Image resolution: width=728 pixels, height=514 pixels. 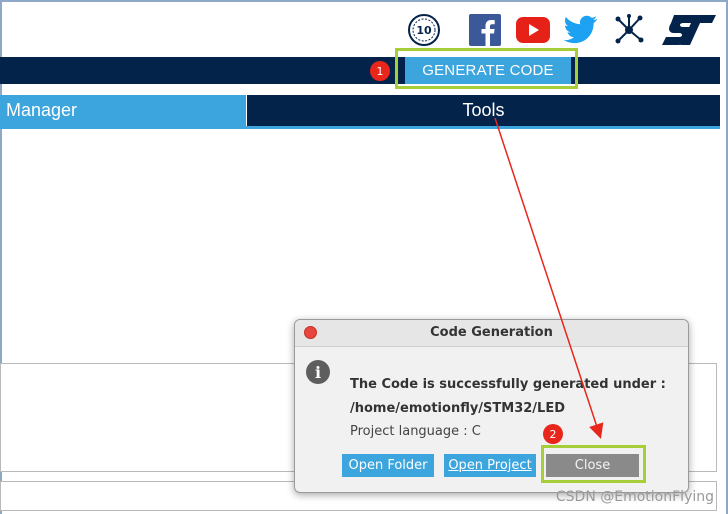 What do you see at coordinates (491, 332) in the screenshot?
I see `dialog-title: Code Generation` at bounding box center [491, 332].